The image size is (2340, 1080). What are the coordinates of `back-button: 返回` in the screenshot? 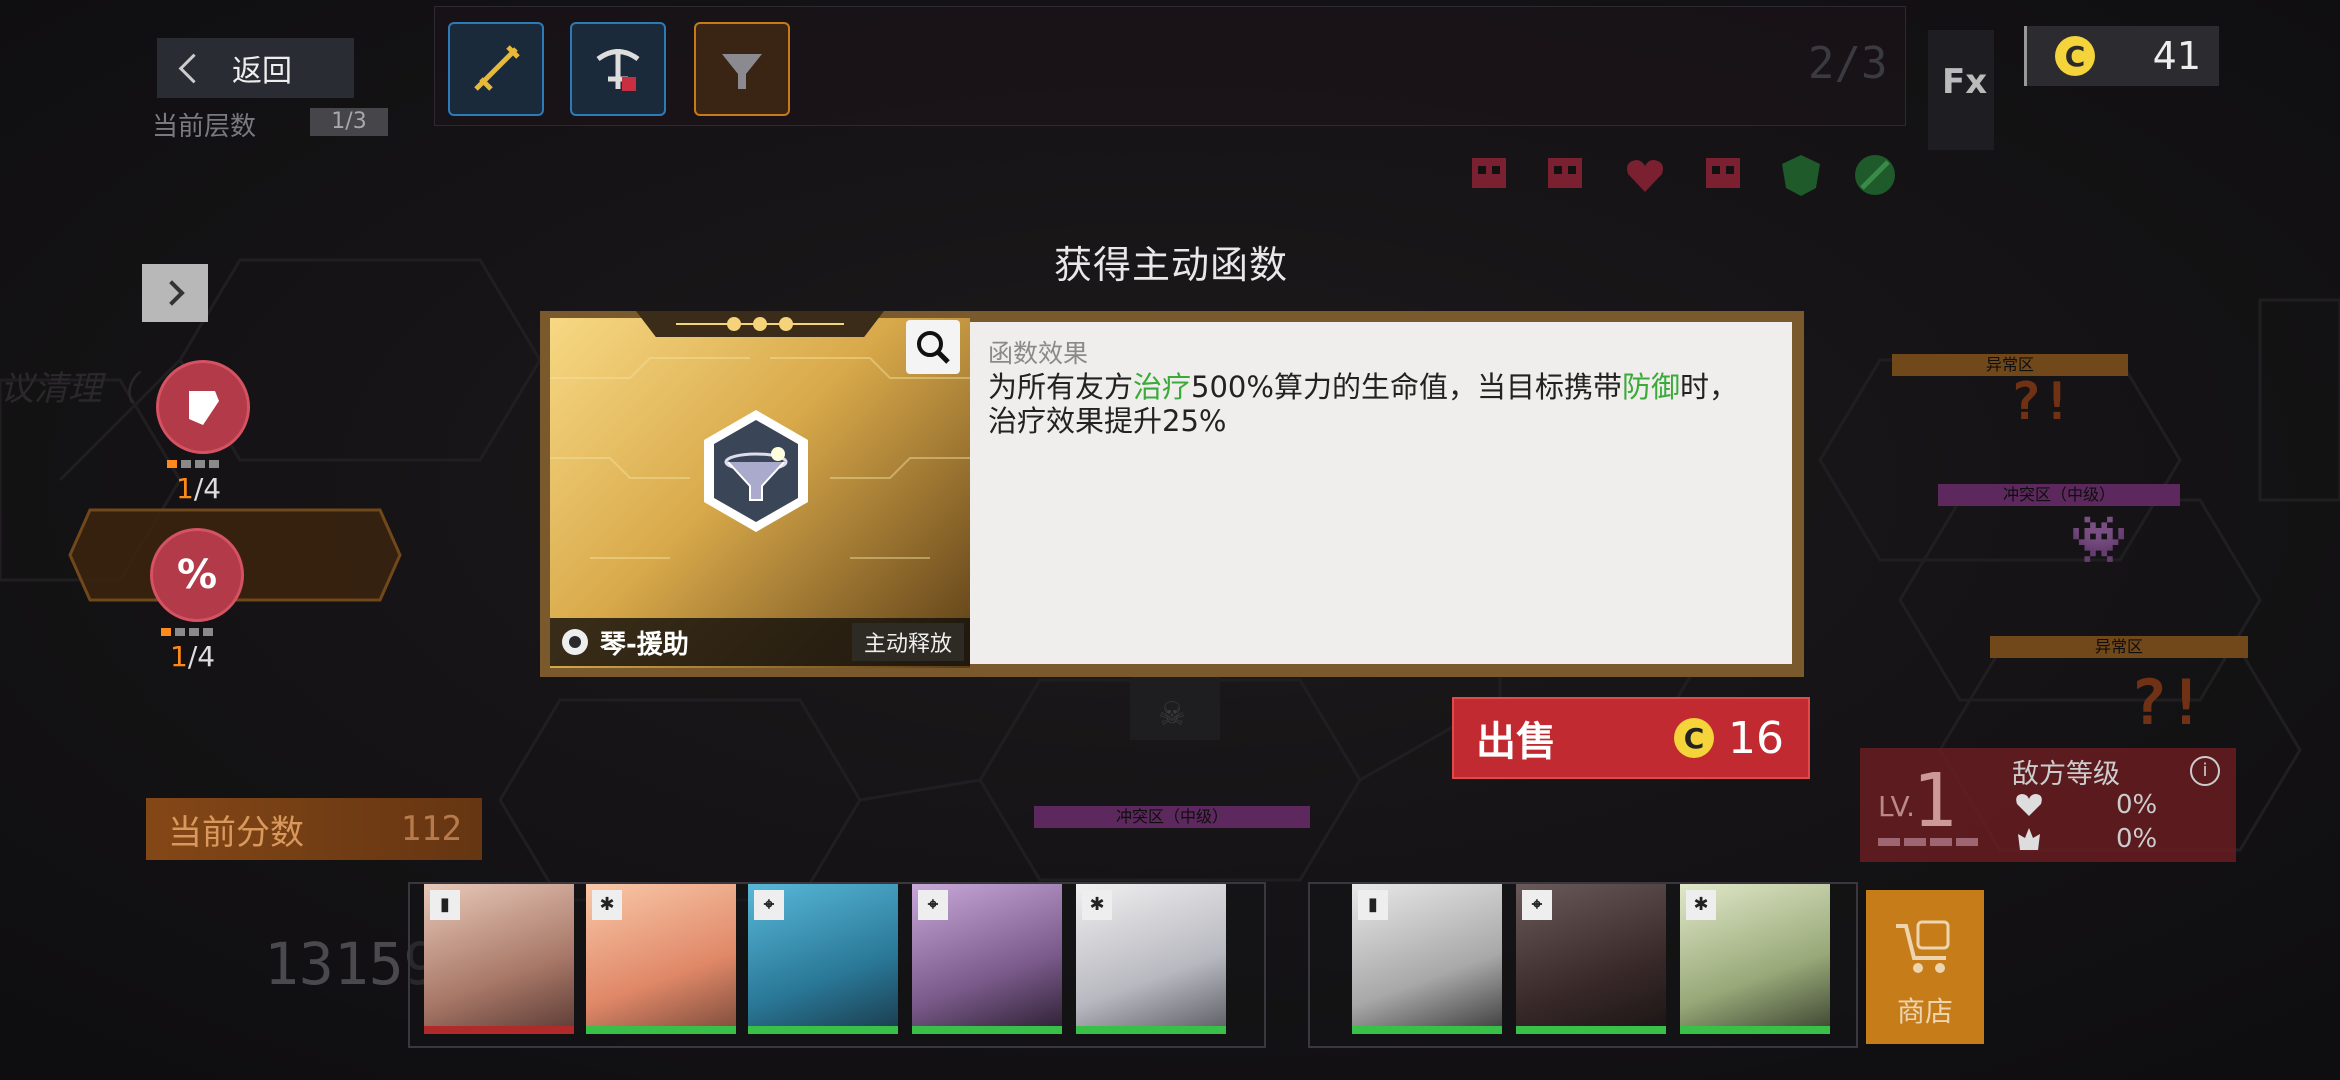 It's located at (255, 68).